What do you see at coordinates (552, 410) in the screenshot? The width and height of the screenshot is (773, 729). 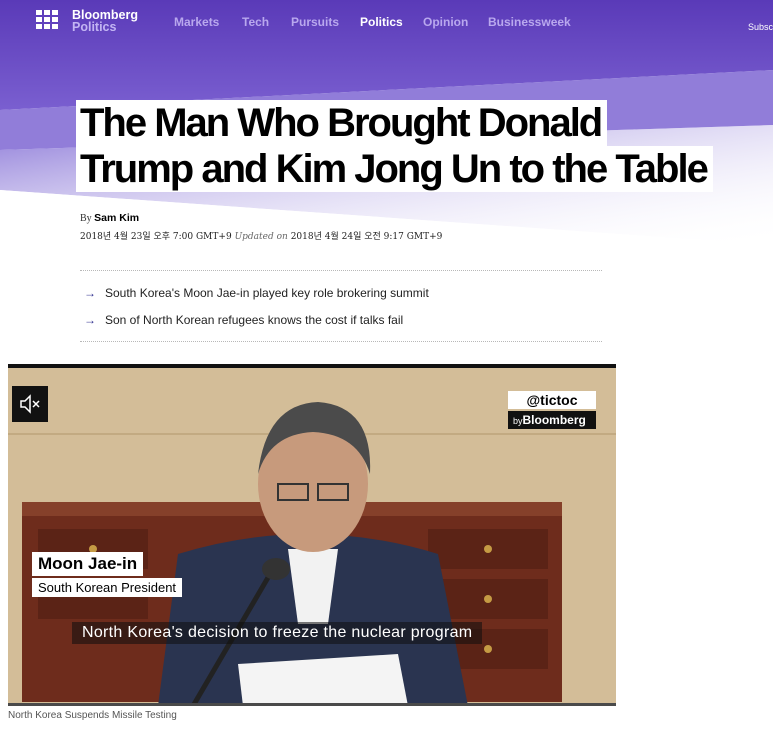 I see `tictoc-brand-badge: @tictoc byBloomberg` at bounding box center [552, 410].